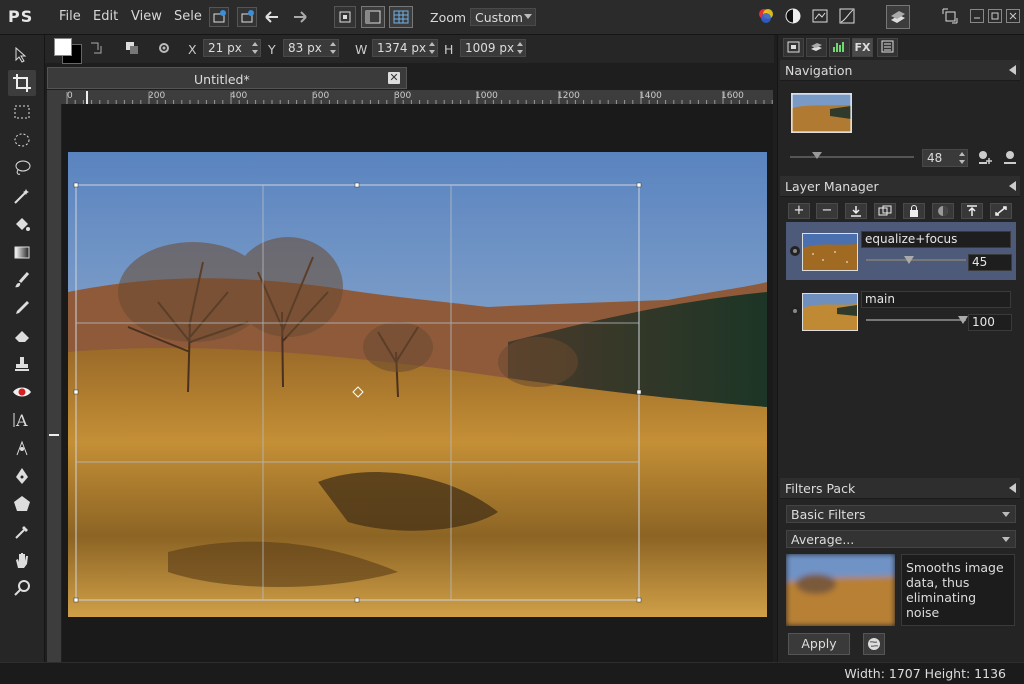 Image resolution: width=1024 pixels, height=684 pixels. I want to click on foreground-color-swatch, so click(63, 47).